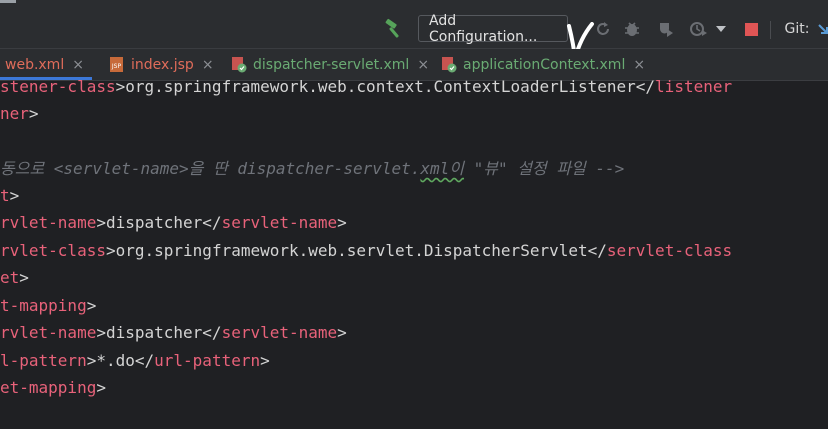 This screenshot has height=429, width=828. I want to click on xml-tag: et-mapping, so click(48, 387).